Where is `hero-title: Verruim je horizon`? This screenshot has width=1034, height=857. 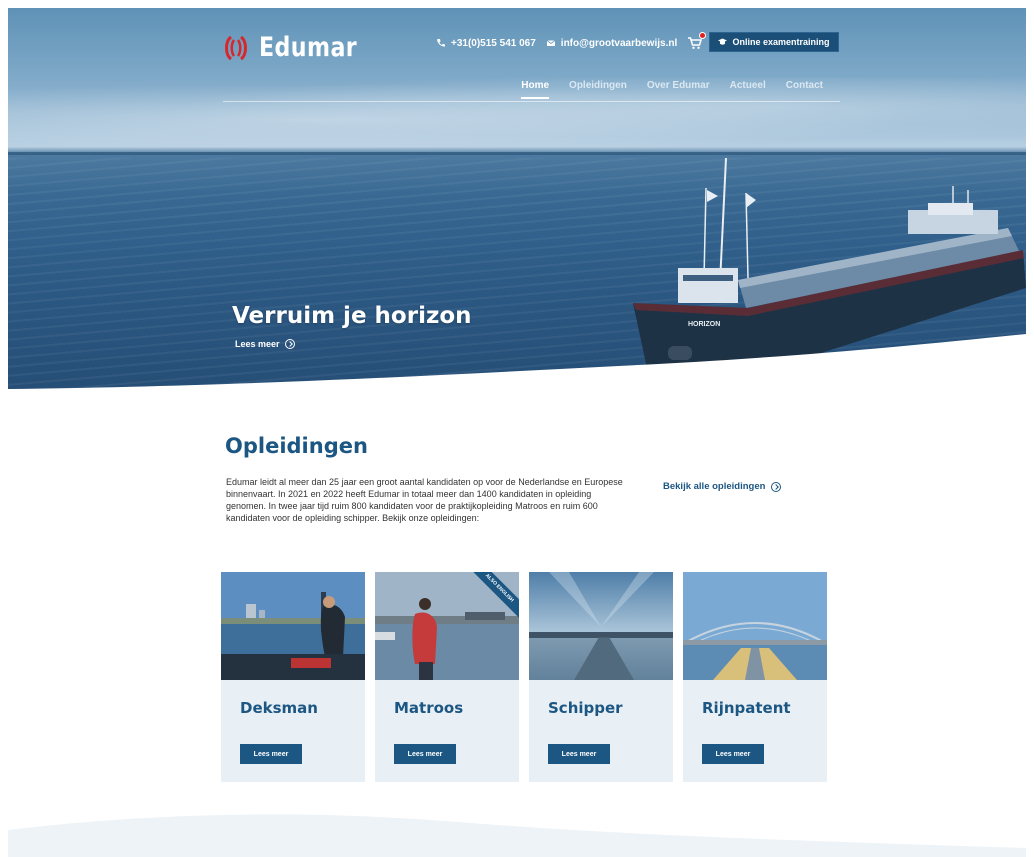 hero-title: Verruim je horizon is located at coordinates (352, 316).